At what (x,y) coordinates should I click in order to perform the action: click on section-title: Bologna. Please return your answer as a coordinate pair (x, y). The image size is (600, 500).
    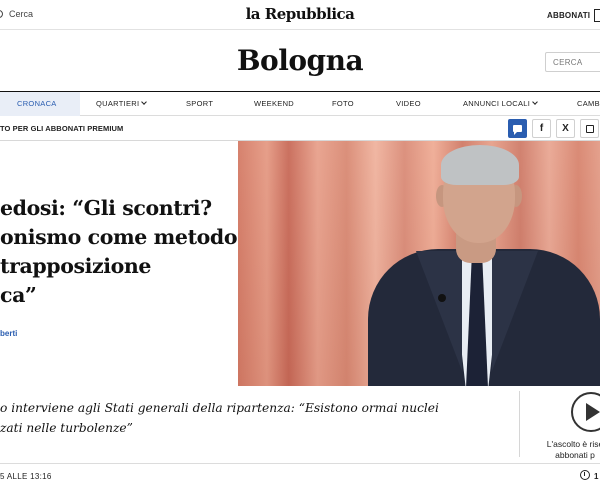
    Looking at the image, I should click on (300, 60).